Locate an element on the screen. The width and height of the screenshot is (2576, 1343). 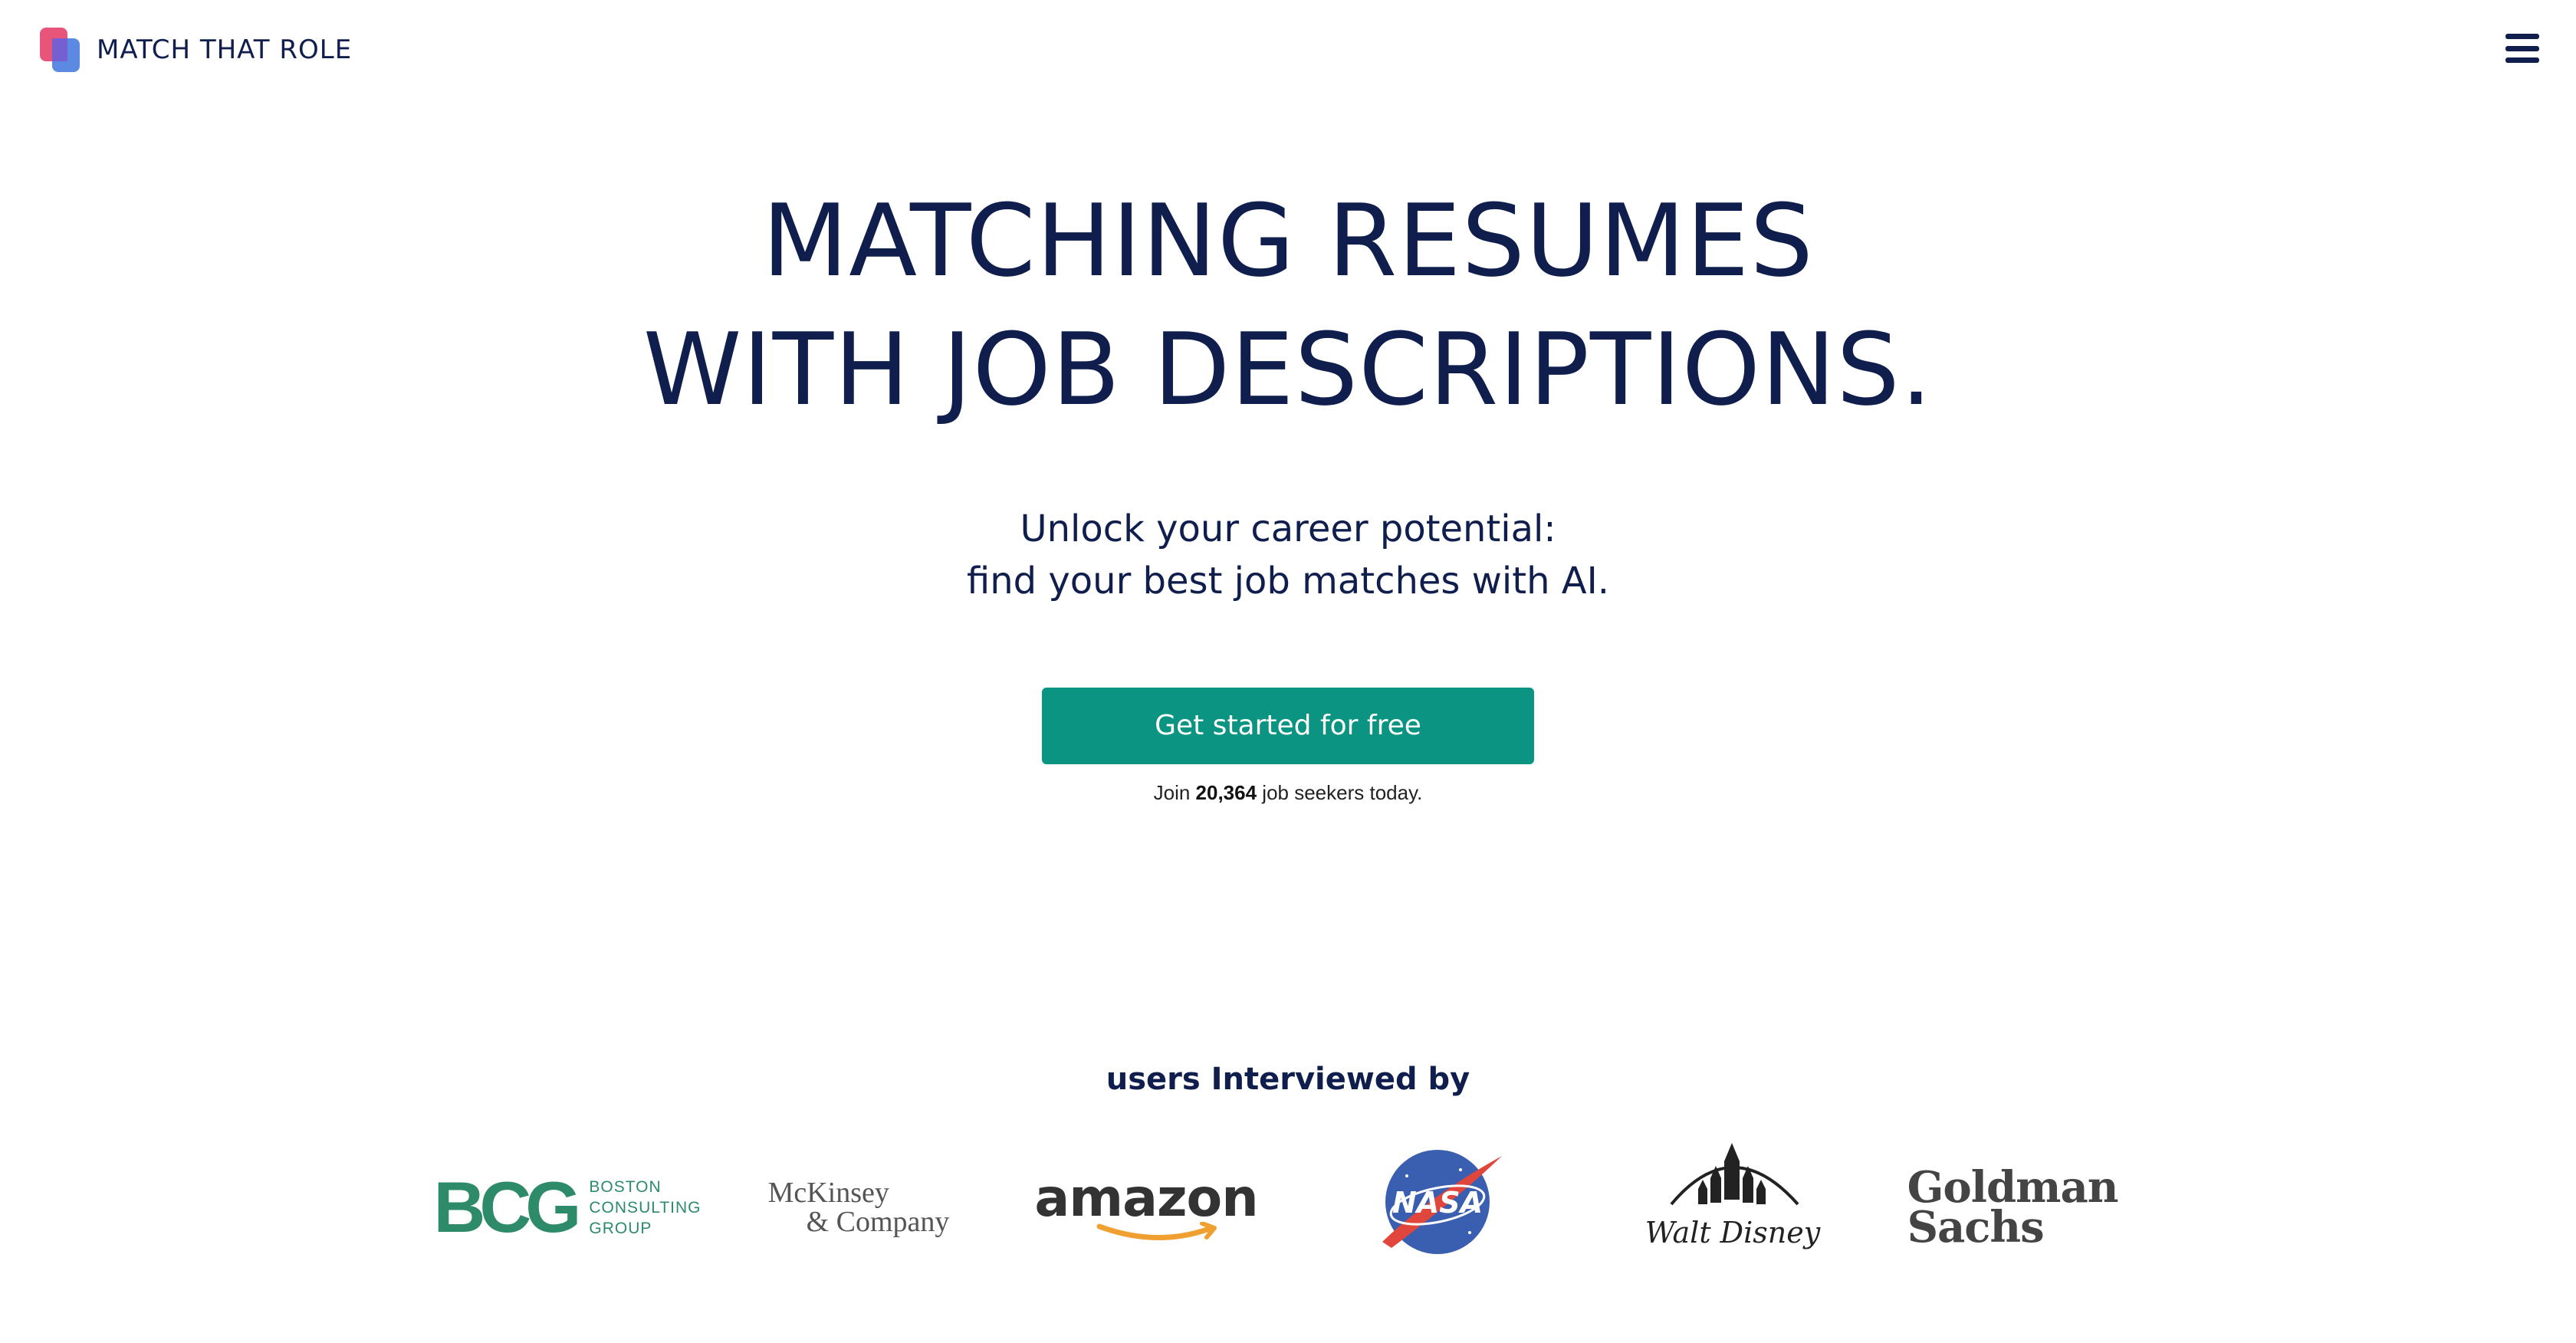
brand-name: MATCH THAT ROLE is located at coordinates (225, 50).